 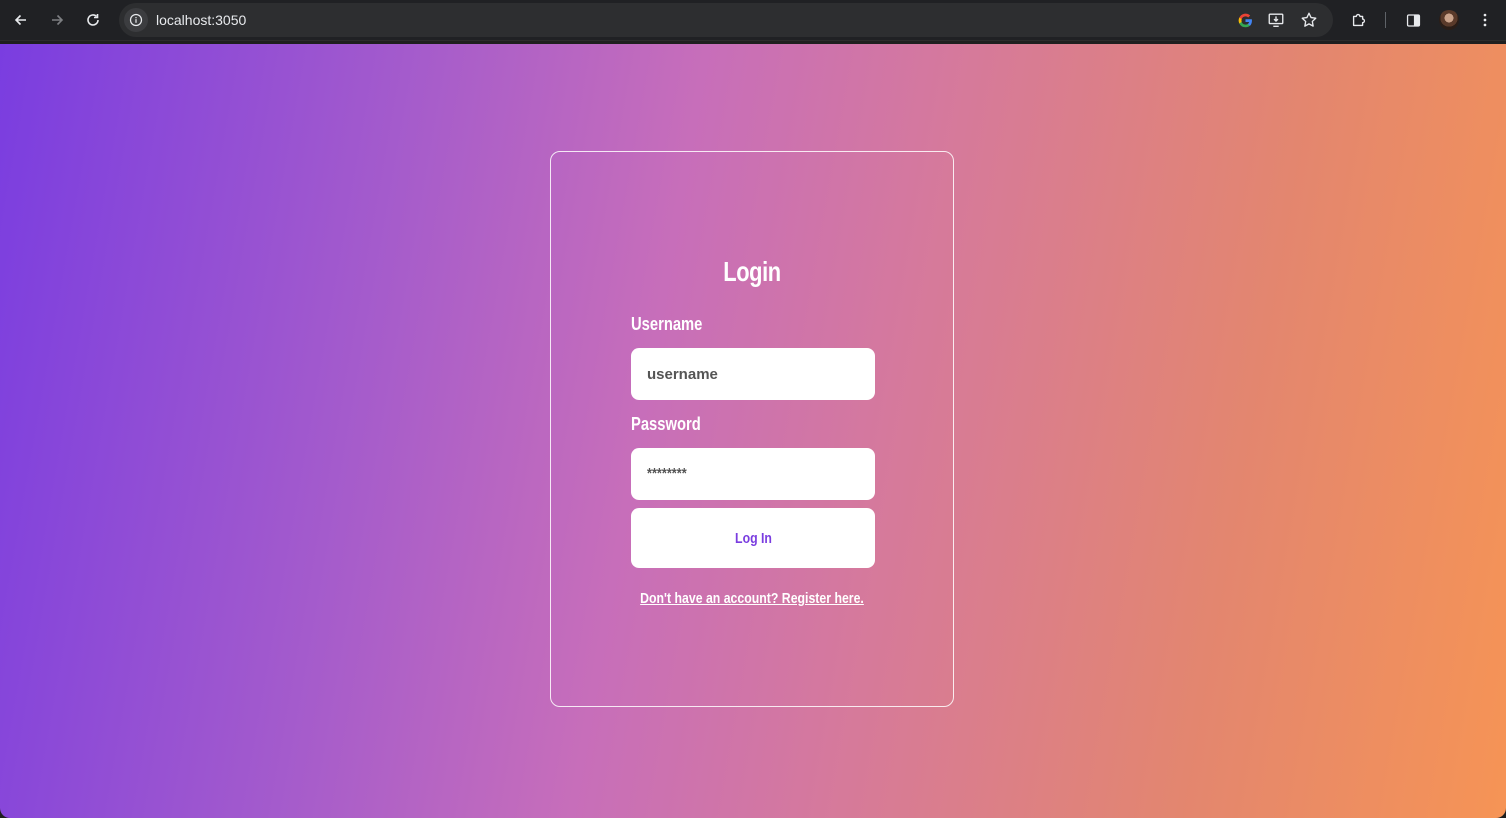 I want to click on arrow-left-icon, so click(x=20, y=20).